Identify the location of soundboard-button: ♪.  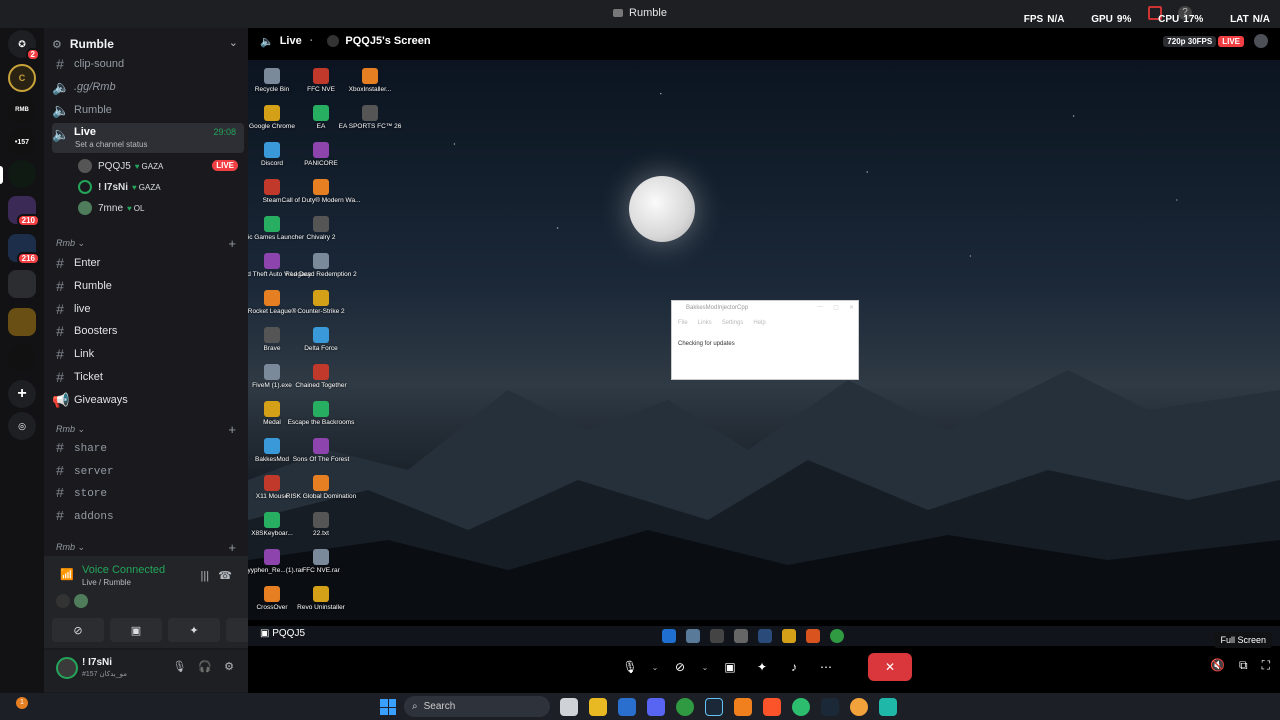
(794, 667).